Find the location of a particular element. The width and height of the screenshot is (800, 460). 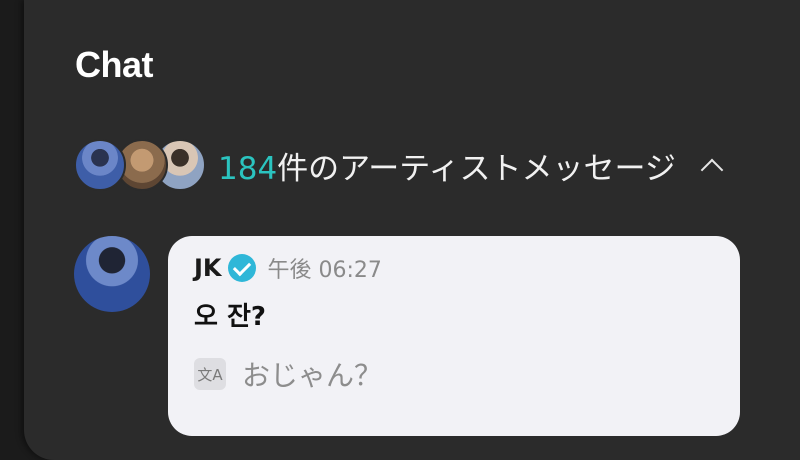

translation-row: 文A おじゃん？ is located at coordinates (288, 374).